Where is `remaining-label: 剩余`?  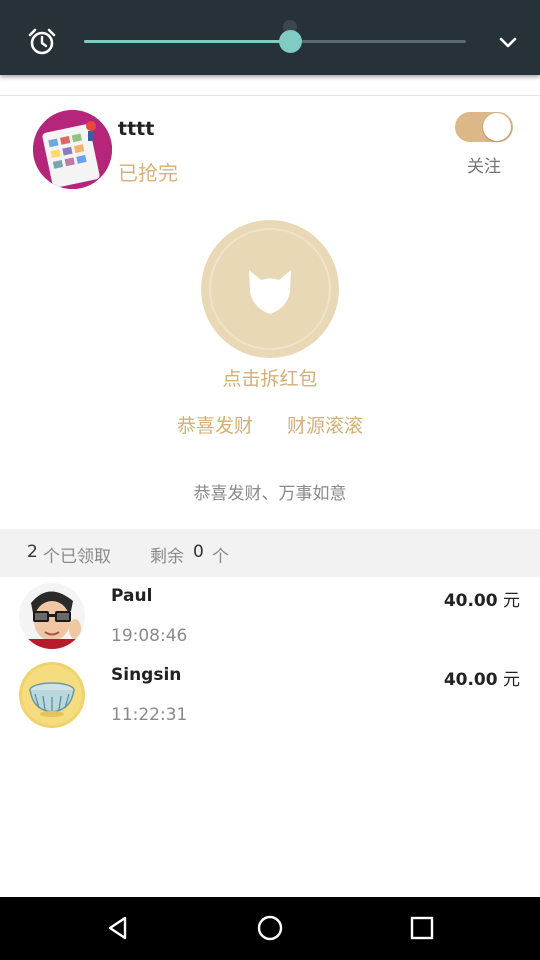 remaining-label: 剩余 is located at coordinates (167, 557).